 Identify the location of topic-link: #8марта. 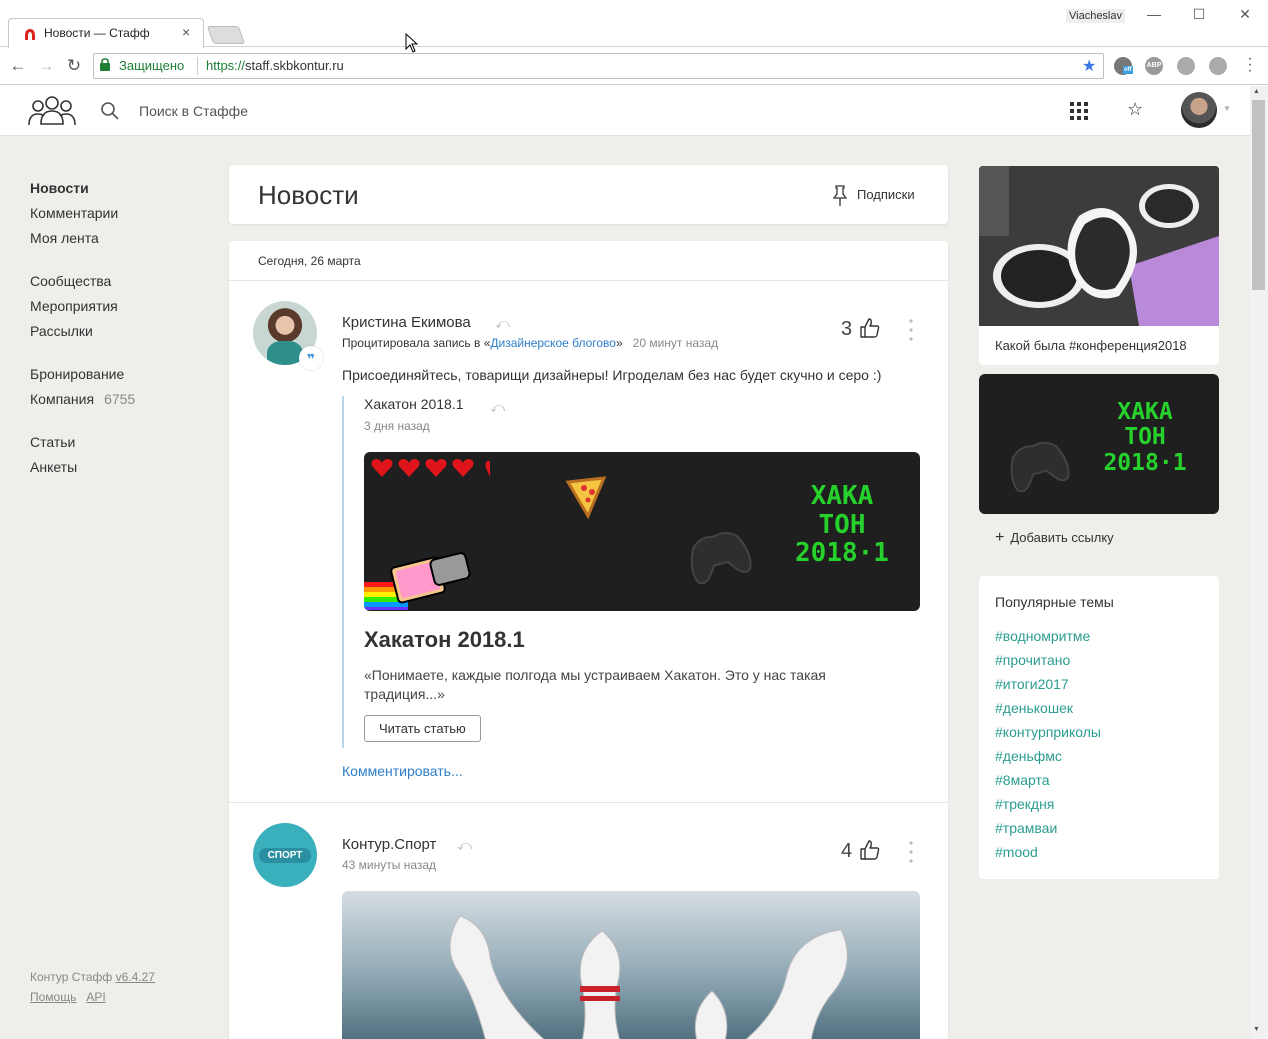
(1048, 780).